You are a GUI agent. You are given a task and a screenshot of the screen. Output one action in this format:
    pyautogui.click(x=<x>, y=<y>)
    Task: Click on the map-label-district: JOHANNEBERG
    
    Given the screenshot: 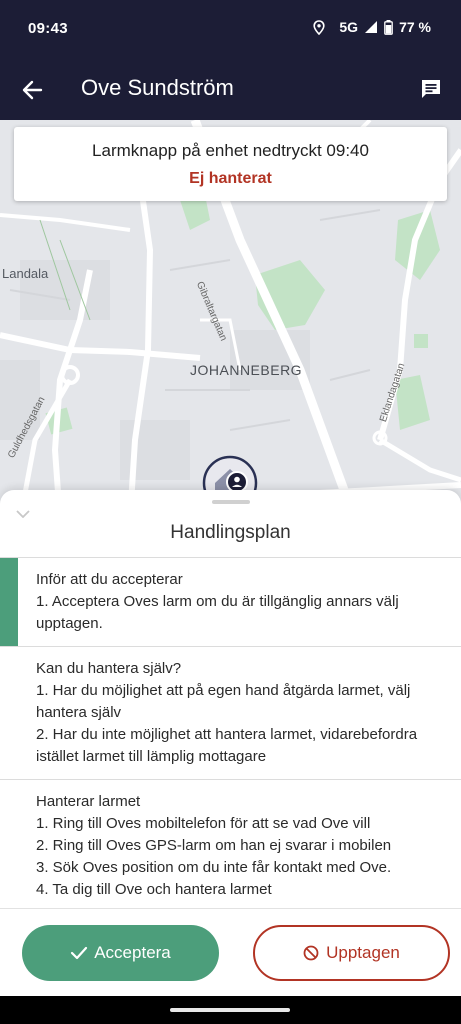 What is the action you would take?
    pyautogui.click(x=246, y=370)
    